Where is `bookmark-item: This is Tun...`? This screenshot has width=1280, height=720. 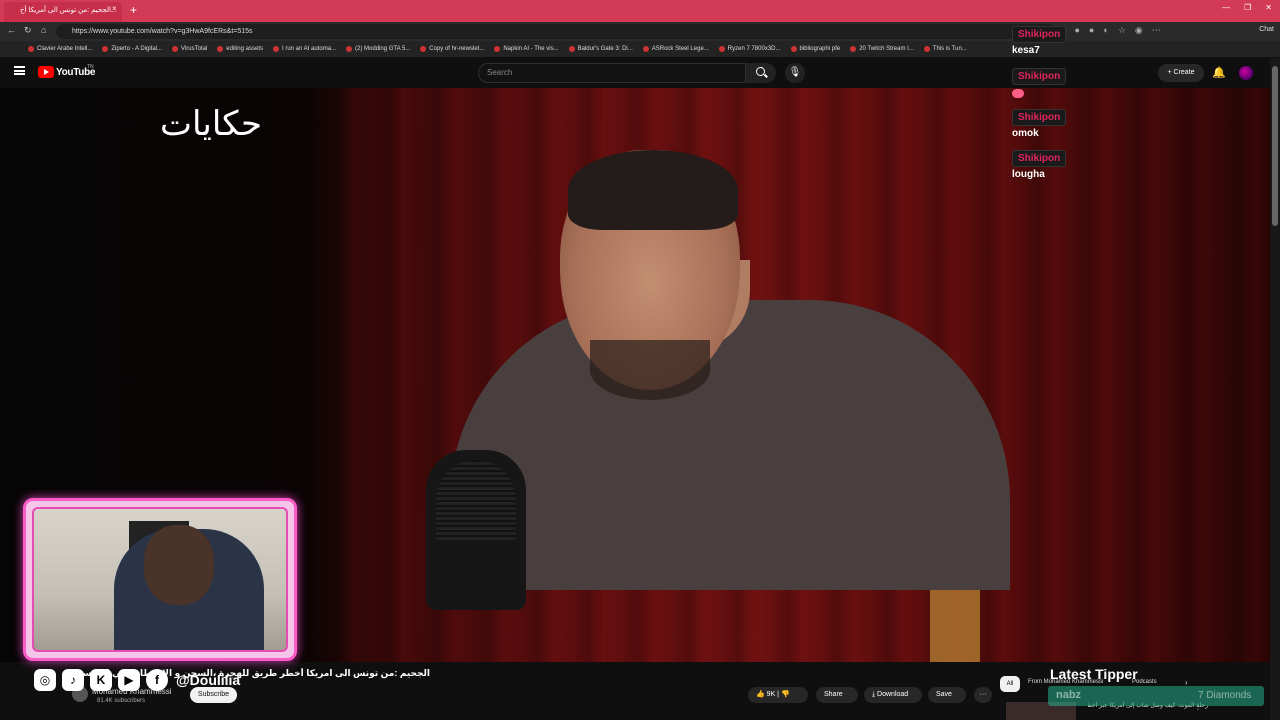 bookmark-item: This is Tun... is located at coordinates (945, 49).